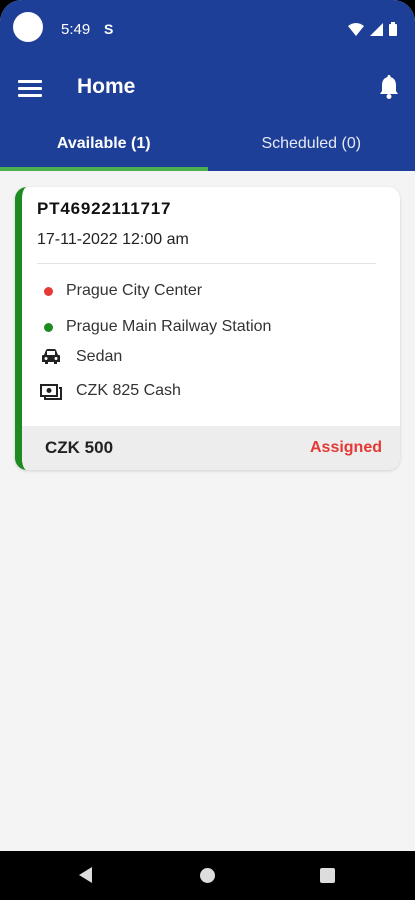 The image size is (415, 900). What do you see at coordinates (104, 144) in the screenshot?
I see `tab-available: Available (1)` at bounding box center [104, 144].